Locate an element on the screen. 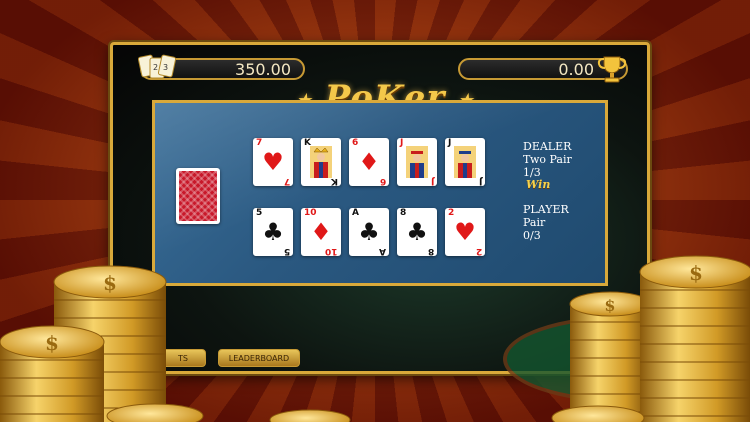 The height and width of the screenshot is (422, 750). dealer-hand: Two Pair is located at coordinates (547, 159).